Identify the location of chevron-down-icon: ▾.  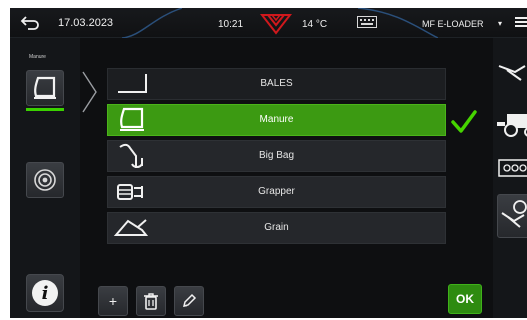
(500, 23).